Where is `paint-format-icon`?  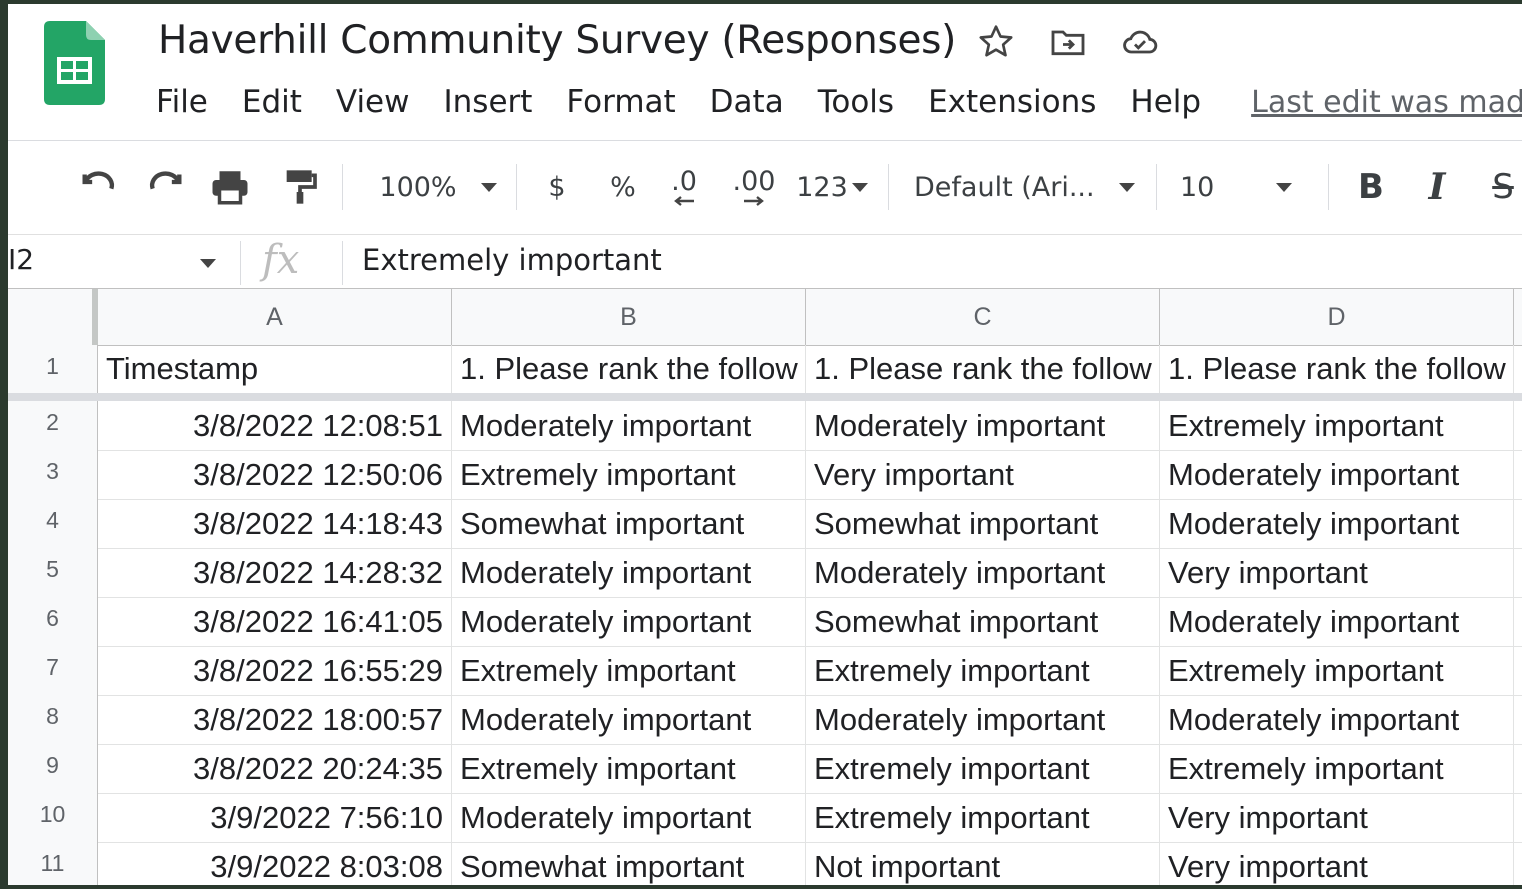 paint-format-icon is located at coordinates (300, 187).